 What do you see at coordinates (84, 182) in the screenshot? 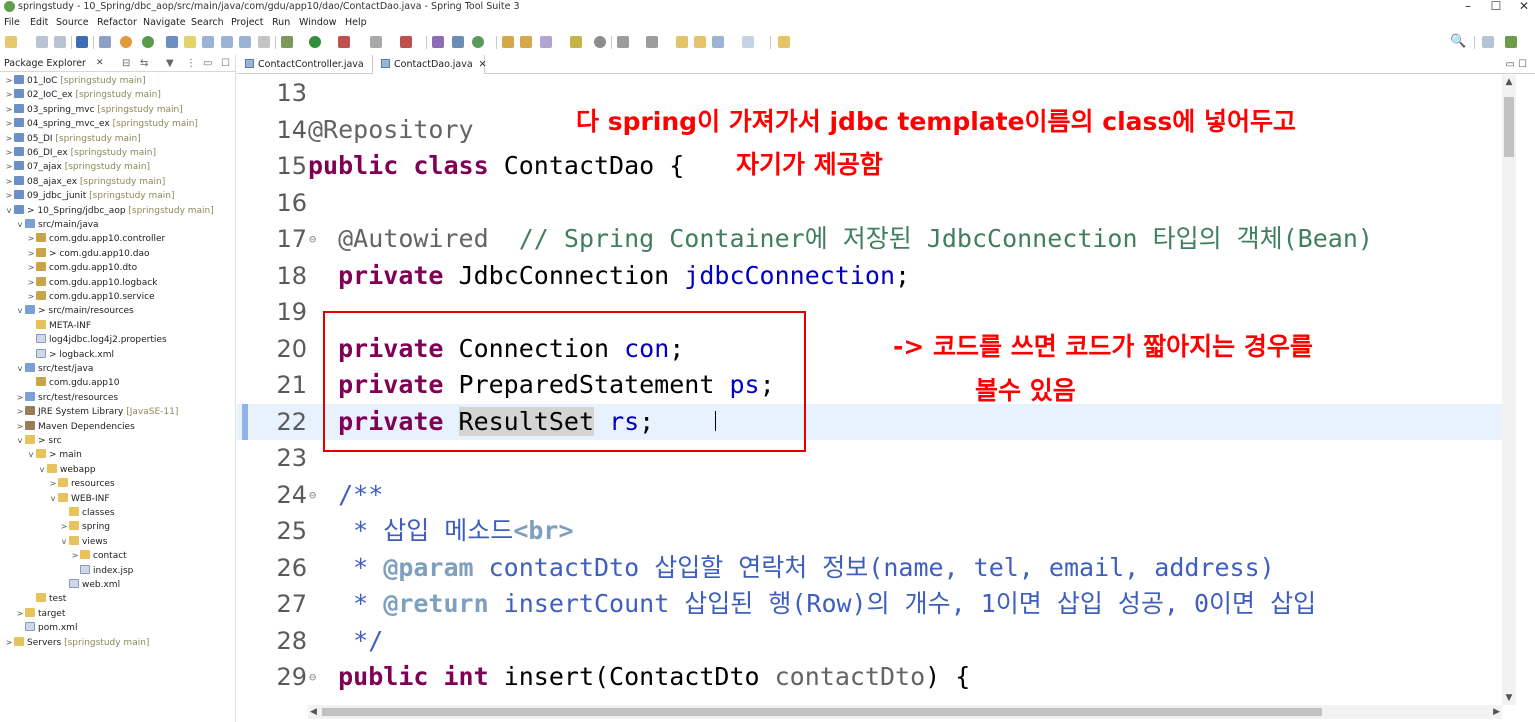
I see `tree-item: >08_ajax_ex [springstudy main]` at bounding box center [84, 182].